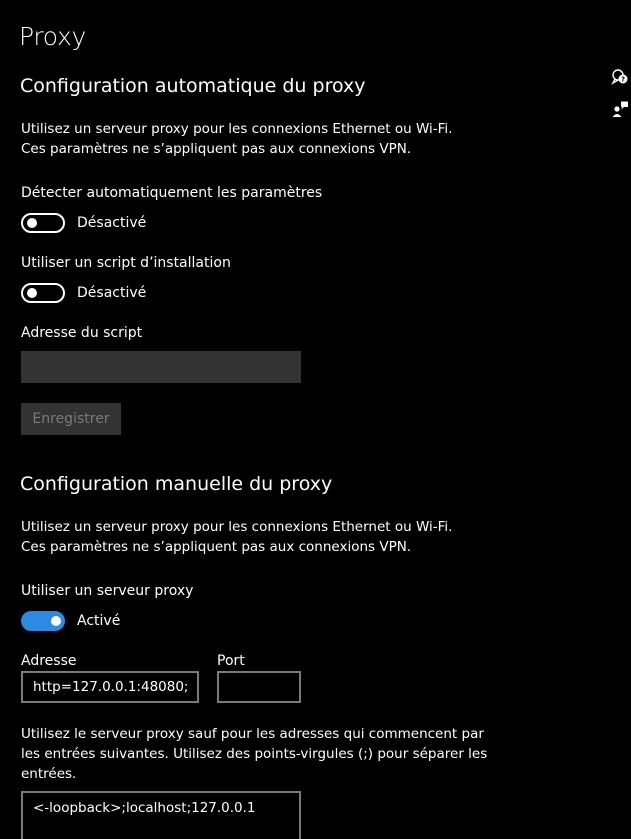 The width and height of the screenshot is (631, 839). What do you see at coordinates (43, 621) in the screenshot?
I see `use-proxy-toggle` at bounding box center [43, 621].